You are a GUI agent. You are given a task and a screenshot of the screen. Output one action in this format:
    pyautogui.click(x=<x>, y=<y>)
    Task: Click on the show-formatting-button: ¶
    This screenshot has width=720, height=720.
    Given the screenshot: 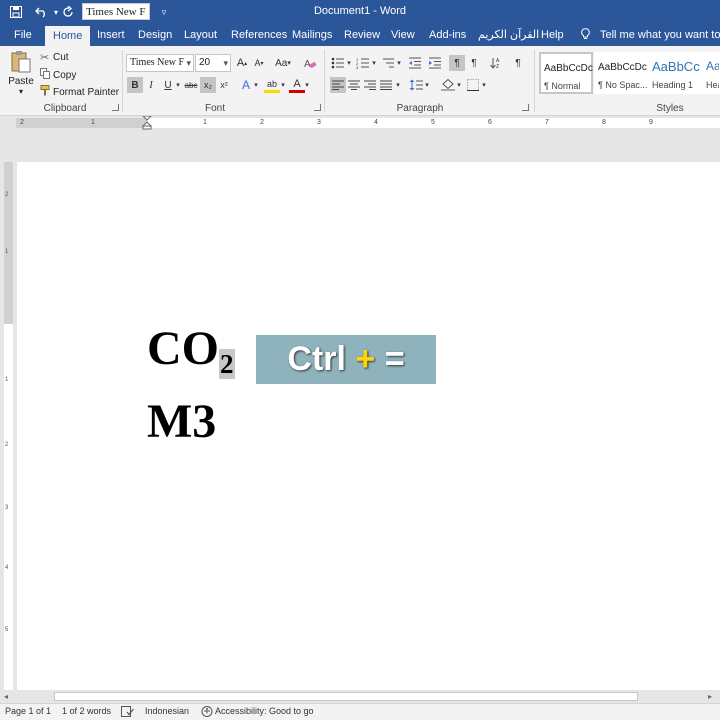 What is the action you would take?
    pyautogui.click(x=518, y=63)
    